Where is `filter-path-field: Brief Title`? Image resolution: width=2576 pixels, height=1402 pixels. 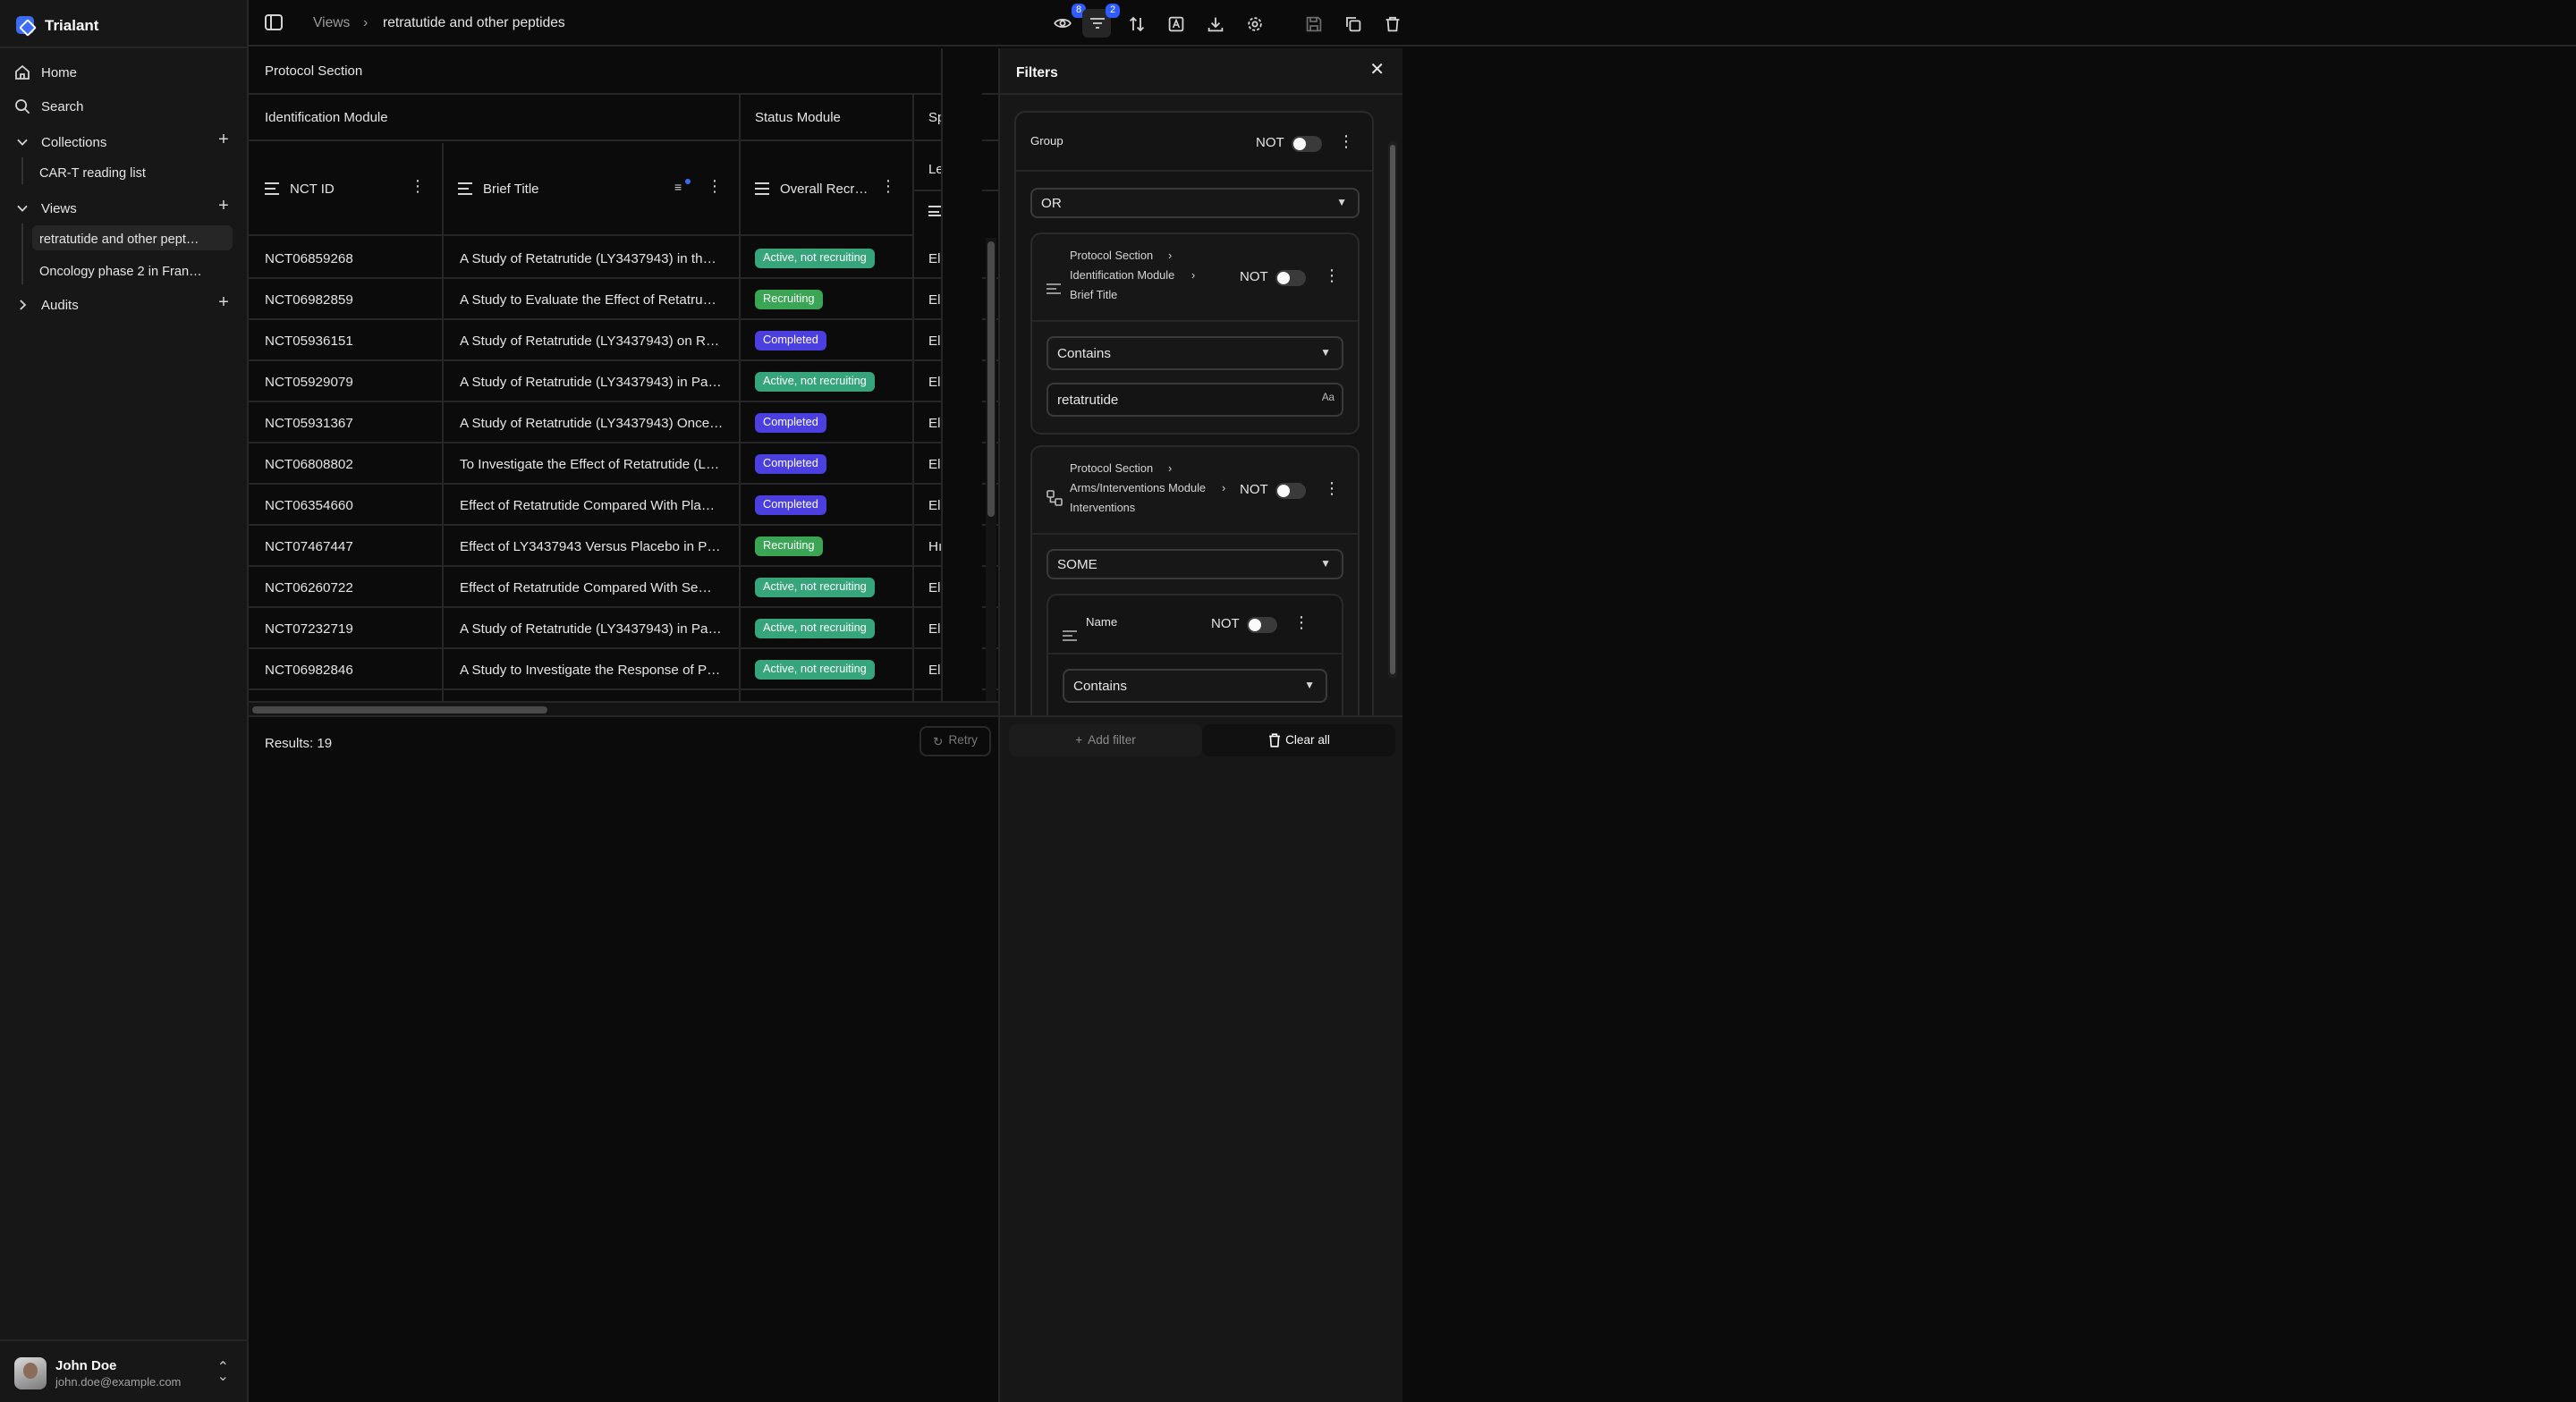
filter-path-field: Brief Title is located at coordinates (1094, 296).